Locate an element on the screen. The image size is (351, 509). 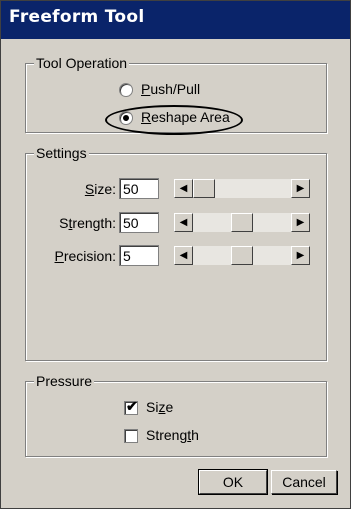
pressure-group: Pressure is located at coordinates (176, 415).